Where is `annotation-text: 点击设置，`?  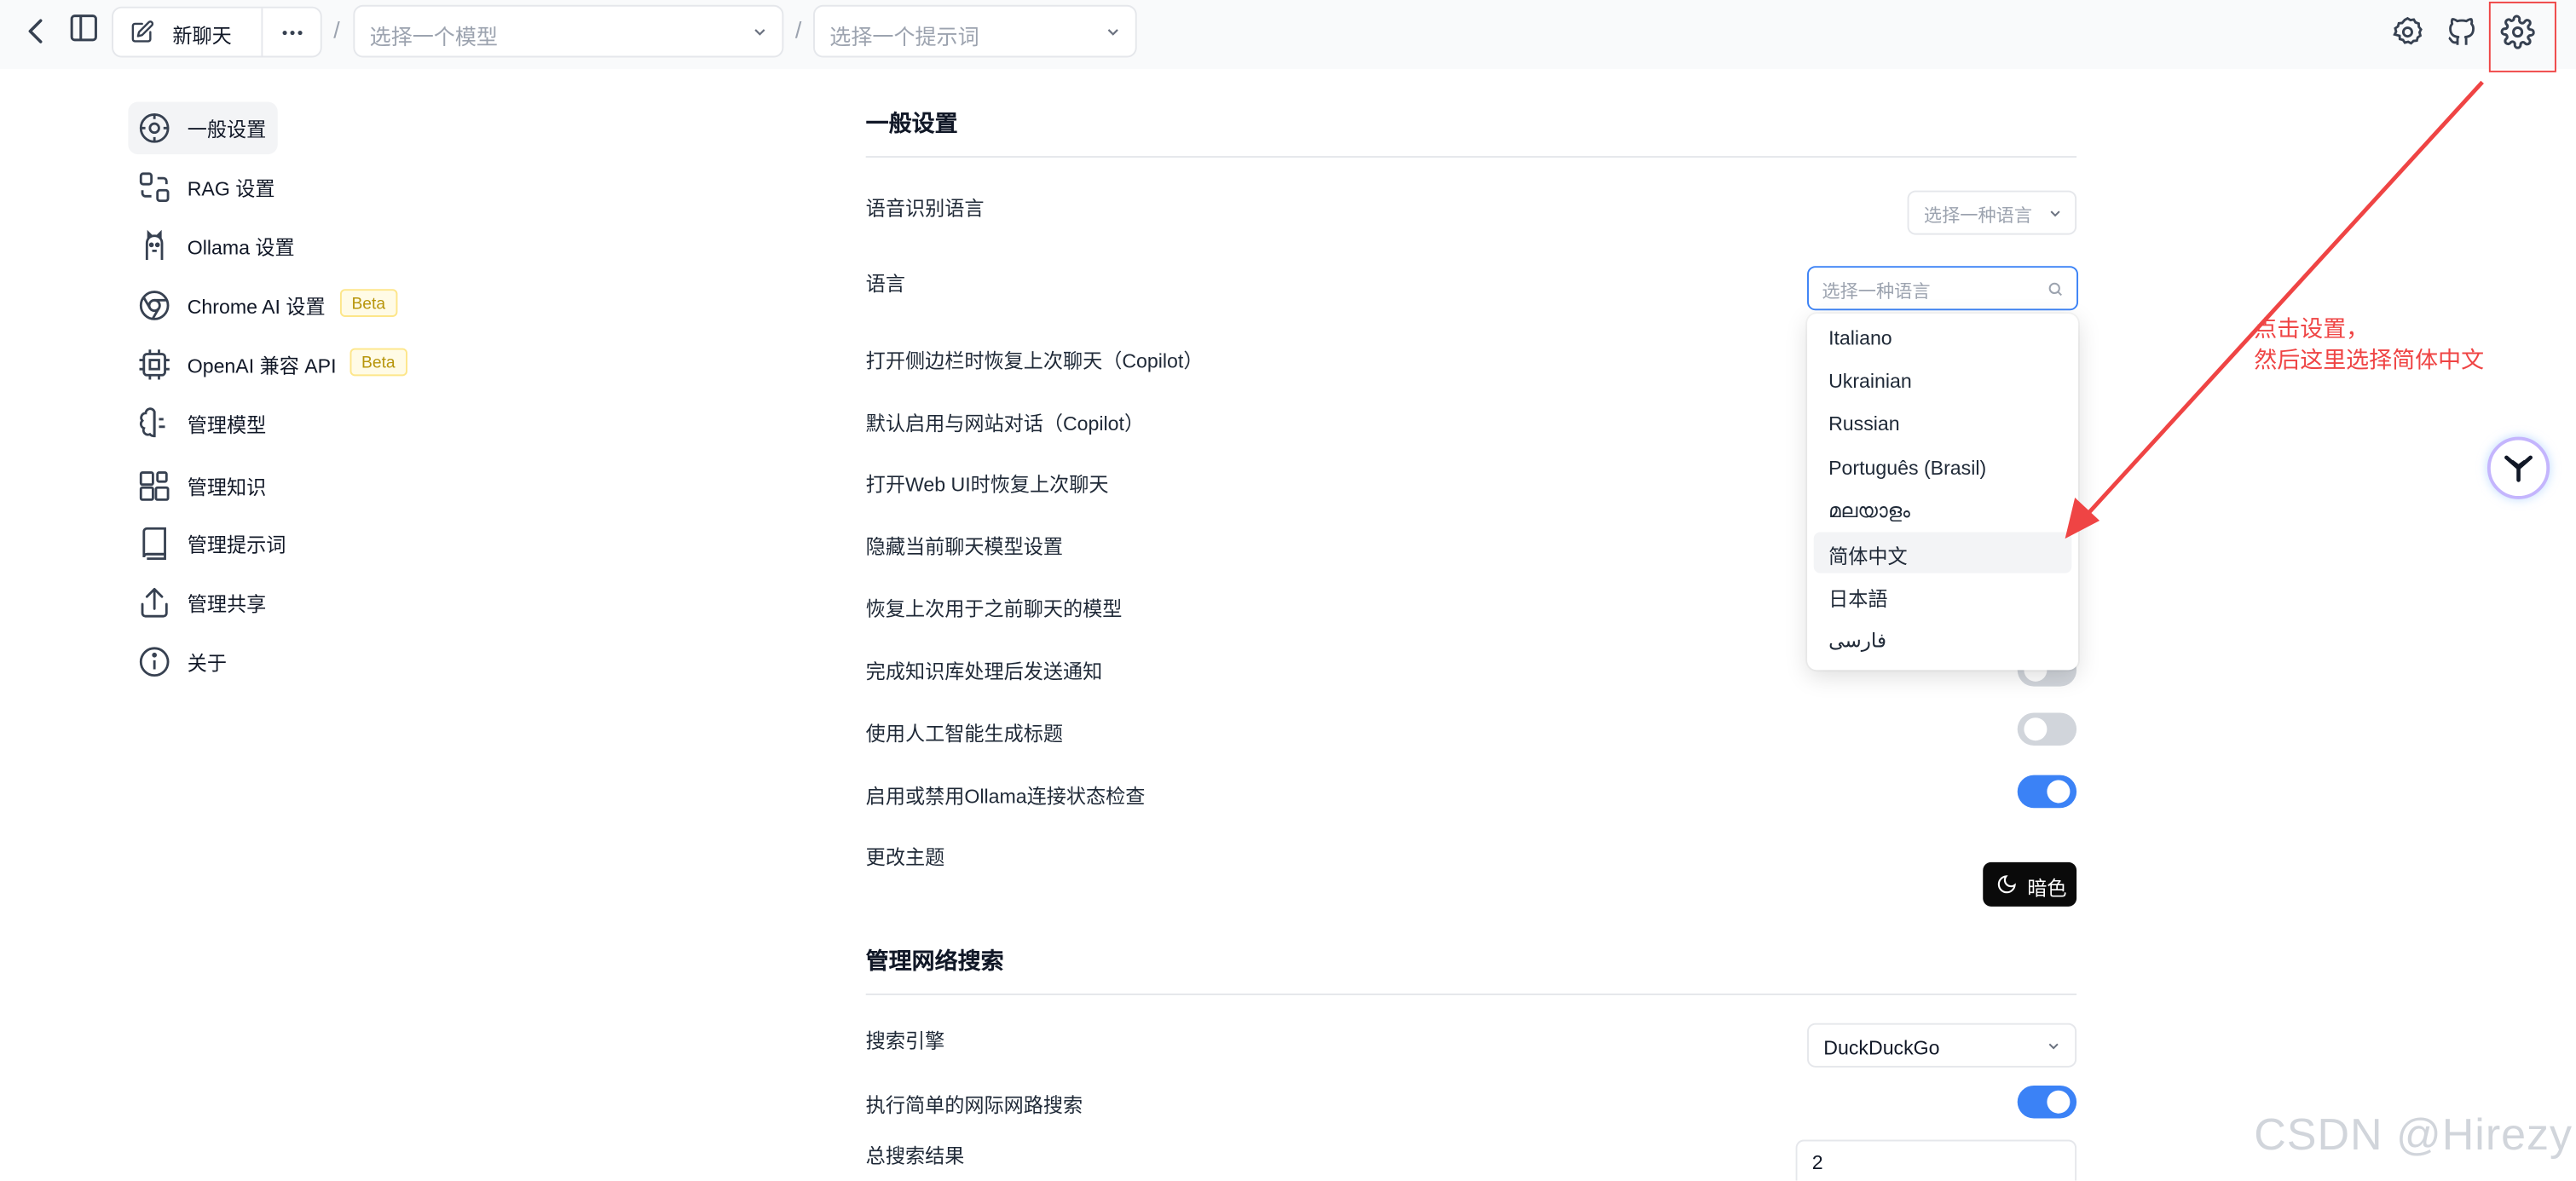
annotation-text: 点击设置， is located at coordinates (2312, 328).